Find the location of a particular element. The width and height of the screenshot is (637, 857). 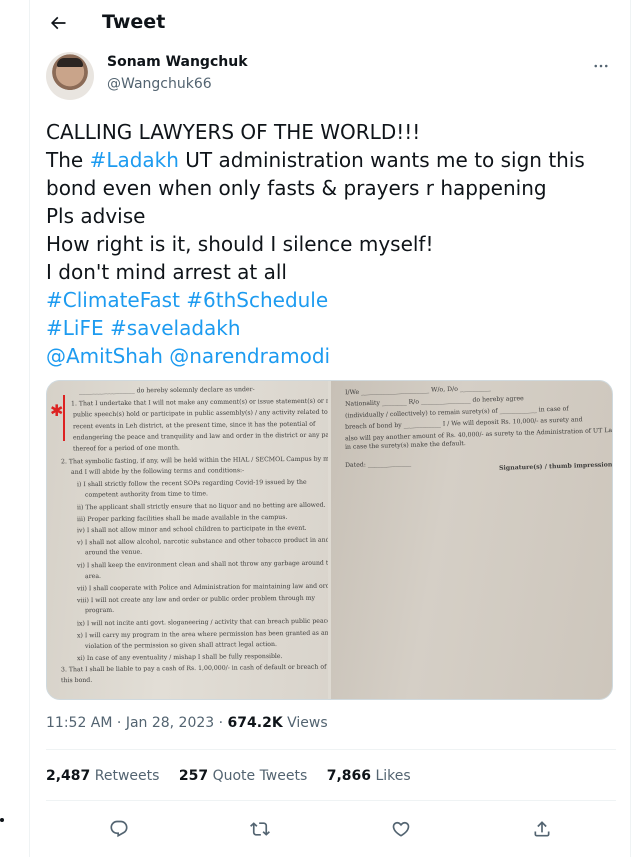

retweet-icon is located at coordinates (260, 829).